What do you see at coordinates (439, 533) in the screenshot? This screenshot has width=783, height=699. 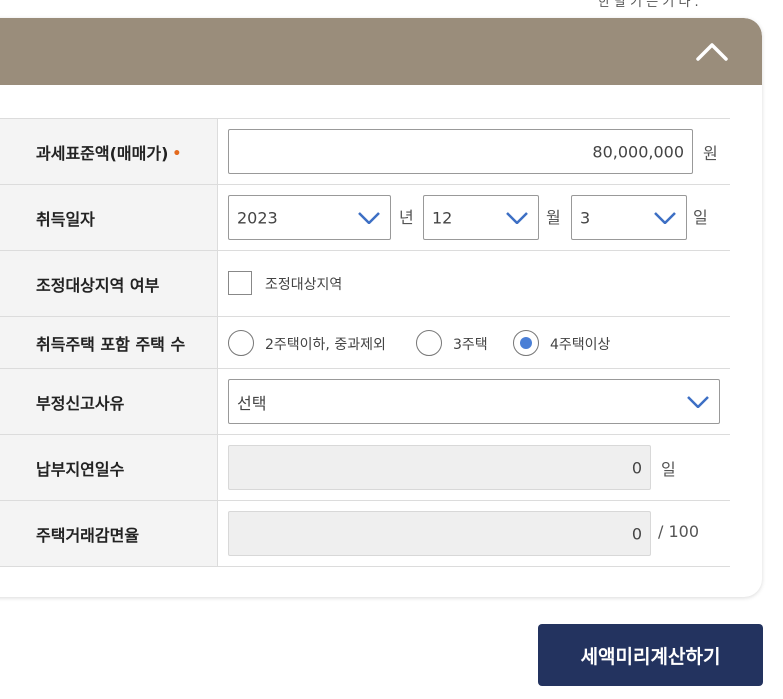 I see `reduction-rate-input: 0` at bounding box center [439, 533].